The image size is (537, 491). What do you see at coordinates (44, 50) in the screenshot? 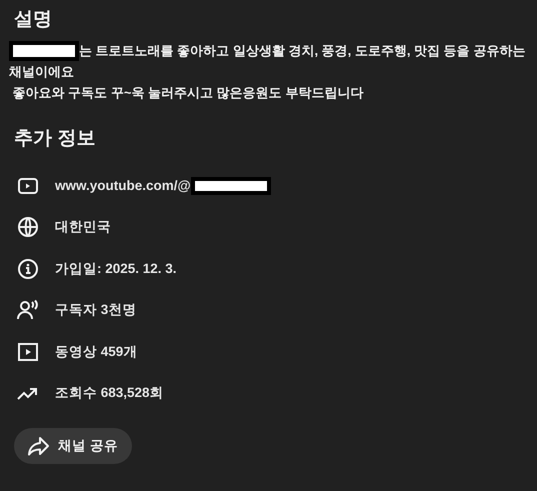
I see `redaction-mark` at bounding box center [44, 50].